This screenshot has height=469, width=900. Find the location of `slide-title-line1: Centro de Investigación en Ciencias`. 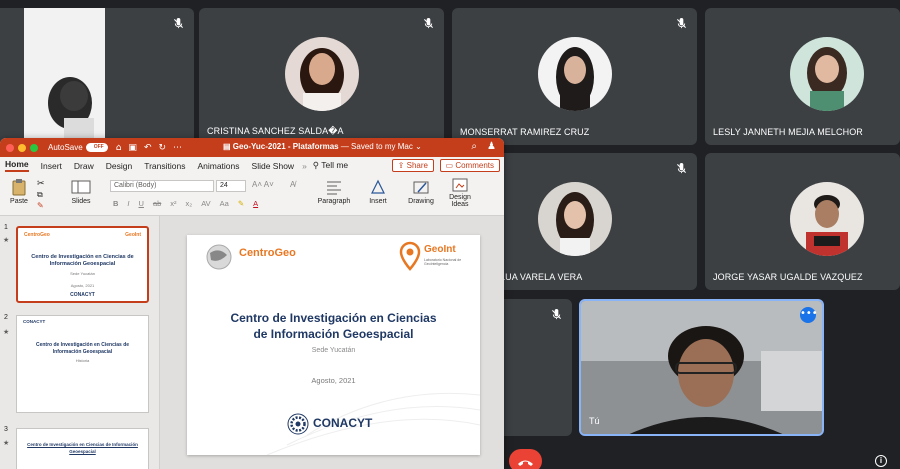

slide-title-line1: Centro de Investigación en Ciencias is located at coordinates (333, 318).